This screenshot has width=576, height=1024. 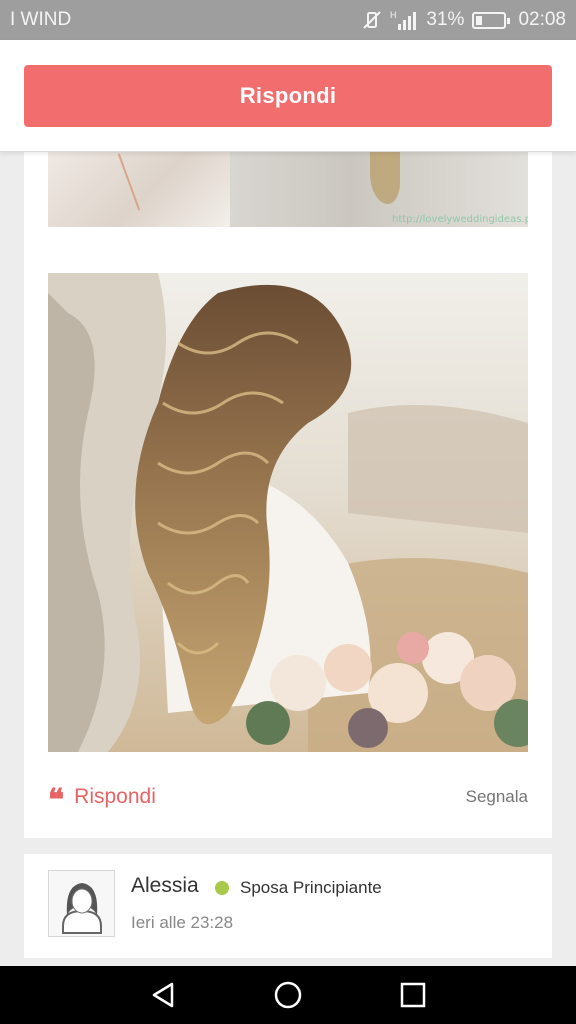 I want to click on image-watermark: http://lovelyweddingideas.pl, so click(x=460, y=219).